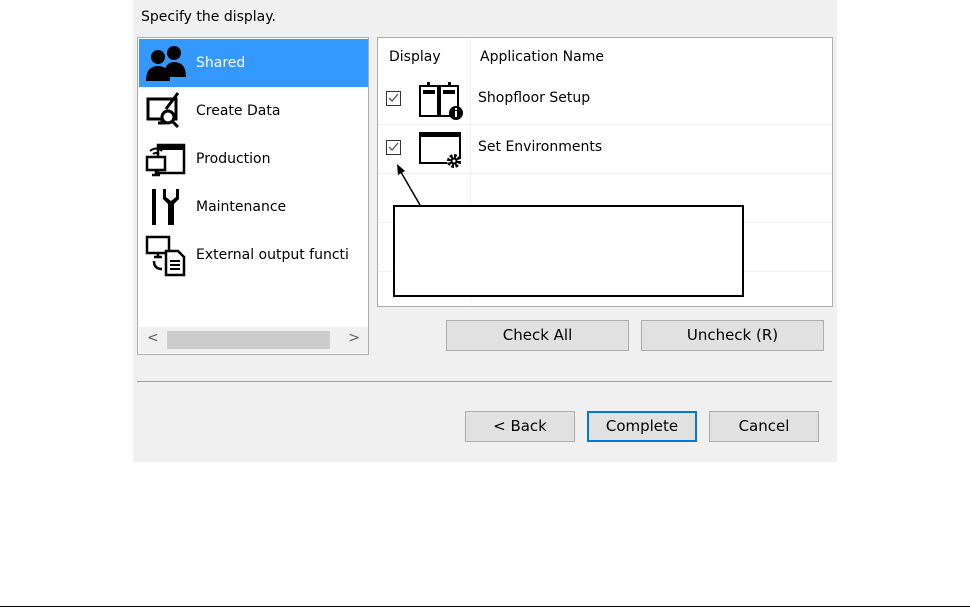  Describe the element at coordinates (540, 147) in the screenshot. I see `application-name: Set Environments` at that location.